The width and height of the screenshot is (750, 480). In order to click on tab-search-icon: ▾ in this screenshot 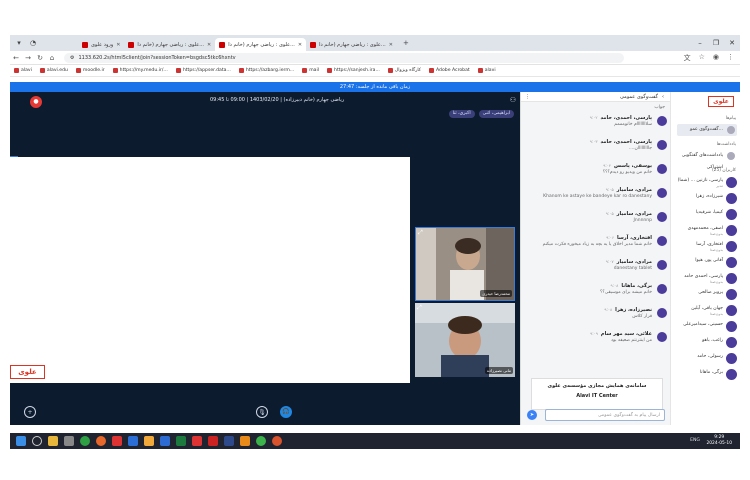, I will do `click(19, 43)`.